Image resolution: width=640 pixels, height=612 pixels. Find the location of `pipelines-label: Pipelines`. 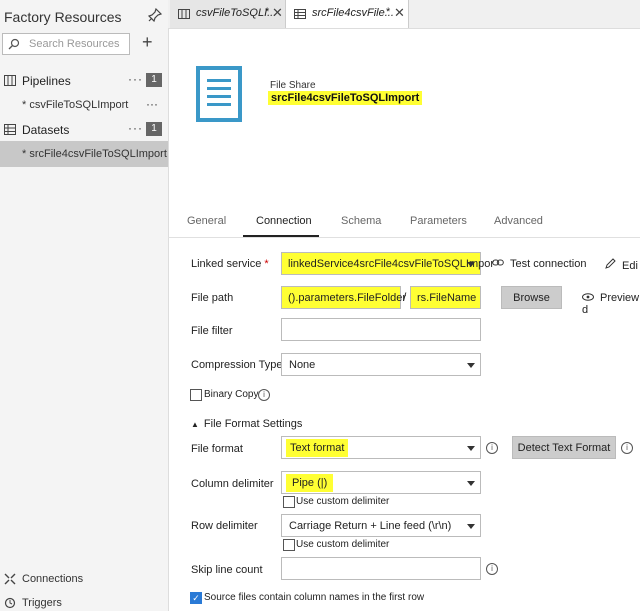

pipelines-label: Pipelines is located at coordinates (46, 81).